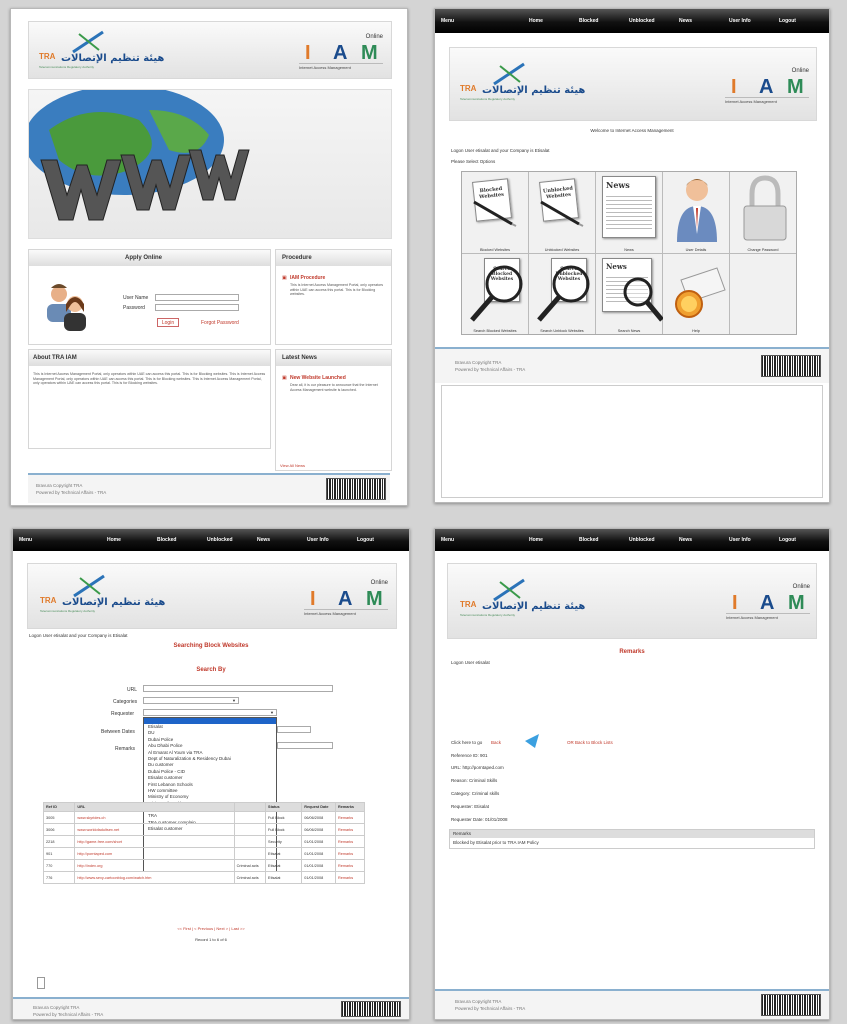 The width and height of the screenshot is (847, 1024). What do you see at coordinates (616, 266) in the screenshot?
I see `newspaper-title: News` at bounding box center [616, 266].